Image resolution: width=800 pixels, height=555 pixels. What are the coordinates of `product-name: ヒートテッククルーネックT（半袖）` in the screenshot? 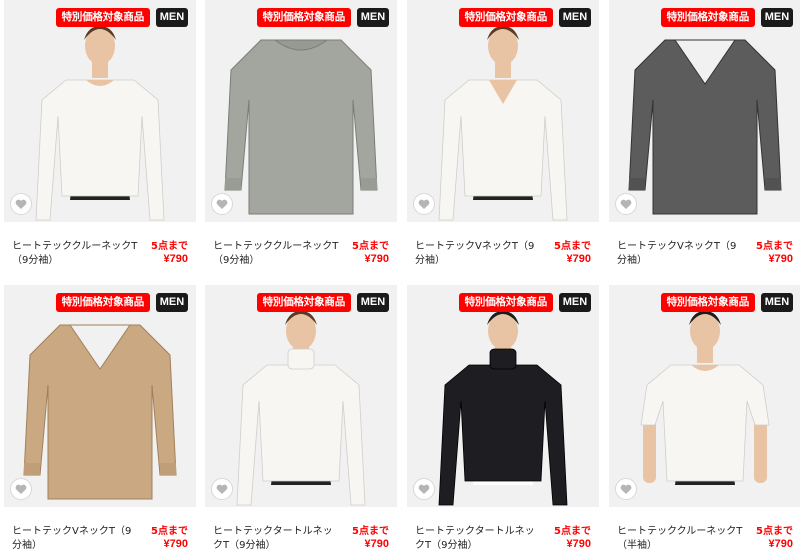 It's located at (681, 539).